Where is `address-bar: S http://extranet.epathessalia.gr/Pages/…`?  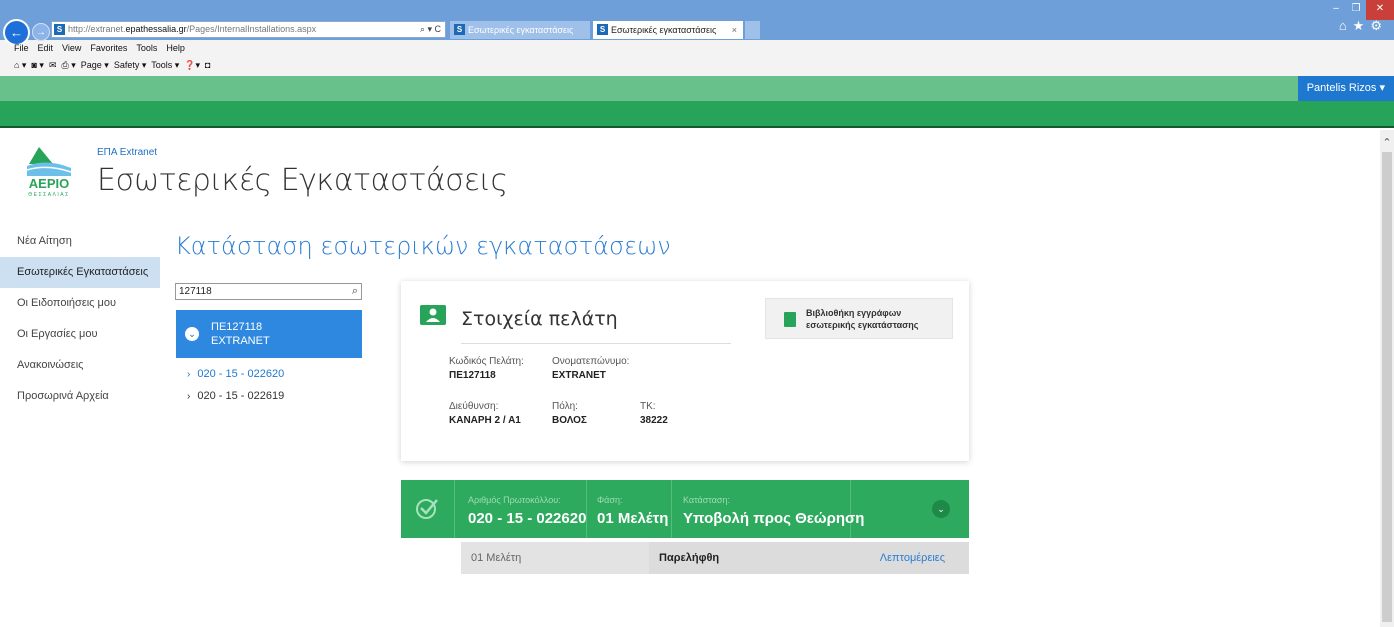 address-bar: S http://extranet.epathessalia.gr/Pages/… is located at coordinates (248, 29).